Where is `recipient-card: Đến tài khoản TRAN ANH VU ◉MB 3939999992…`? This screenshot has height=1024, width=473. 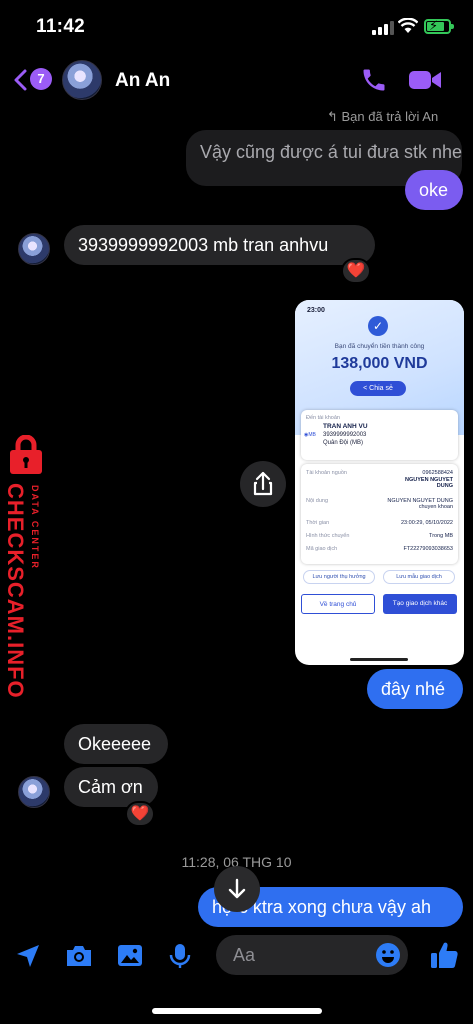
recipient-card: Đến tài khoản TRAN ANH VU ◉MB 3939999992… is located at coordinates (379, 435).